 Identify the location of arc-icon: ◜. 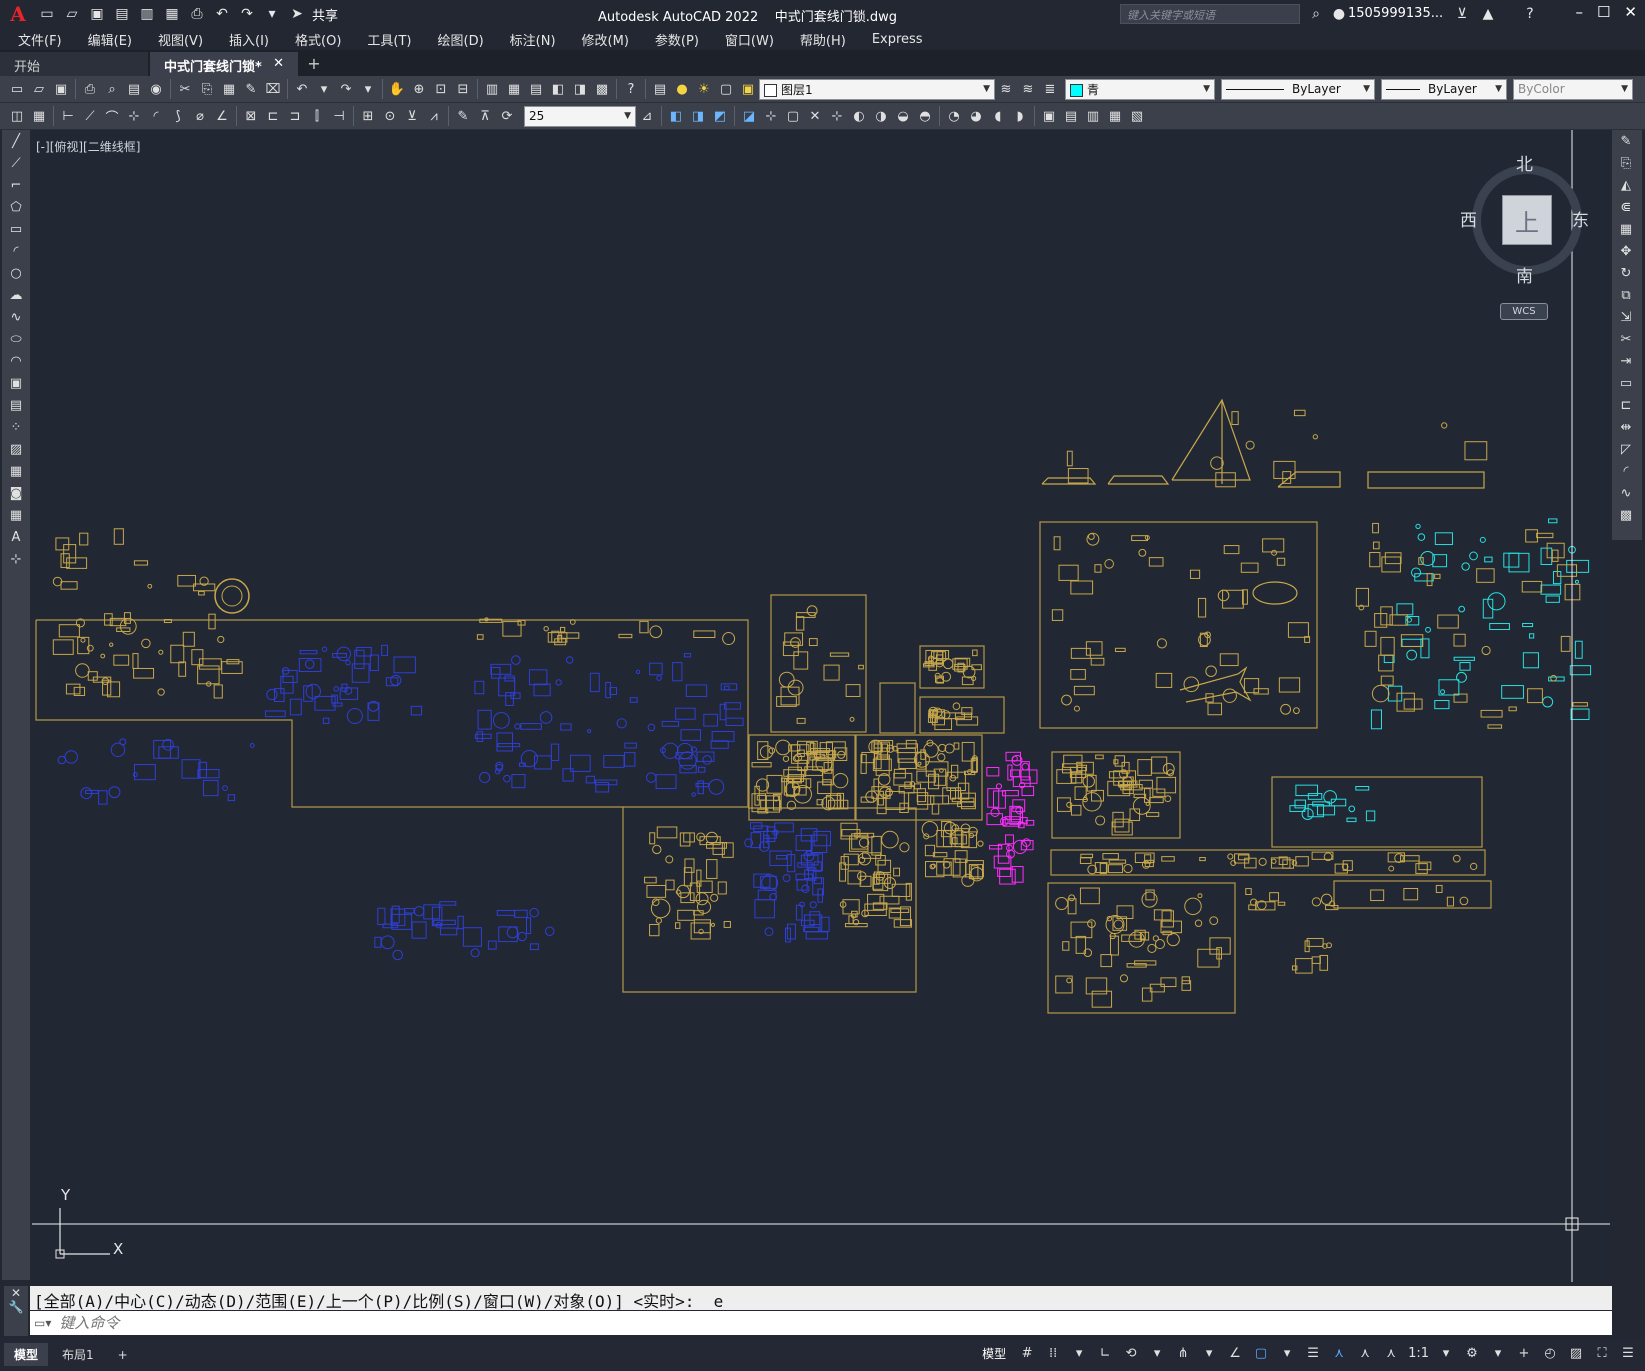
(16, 251).